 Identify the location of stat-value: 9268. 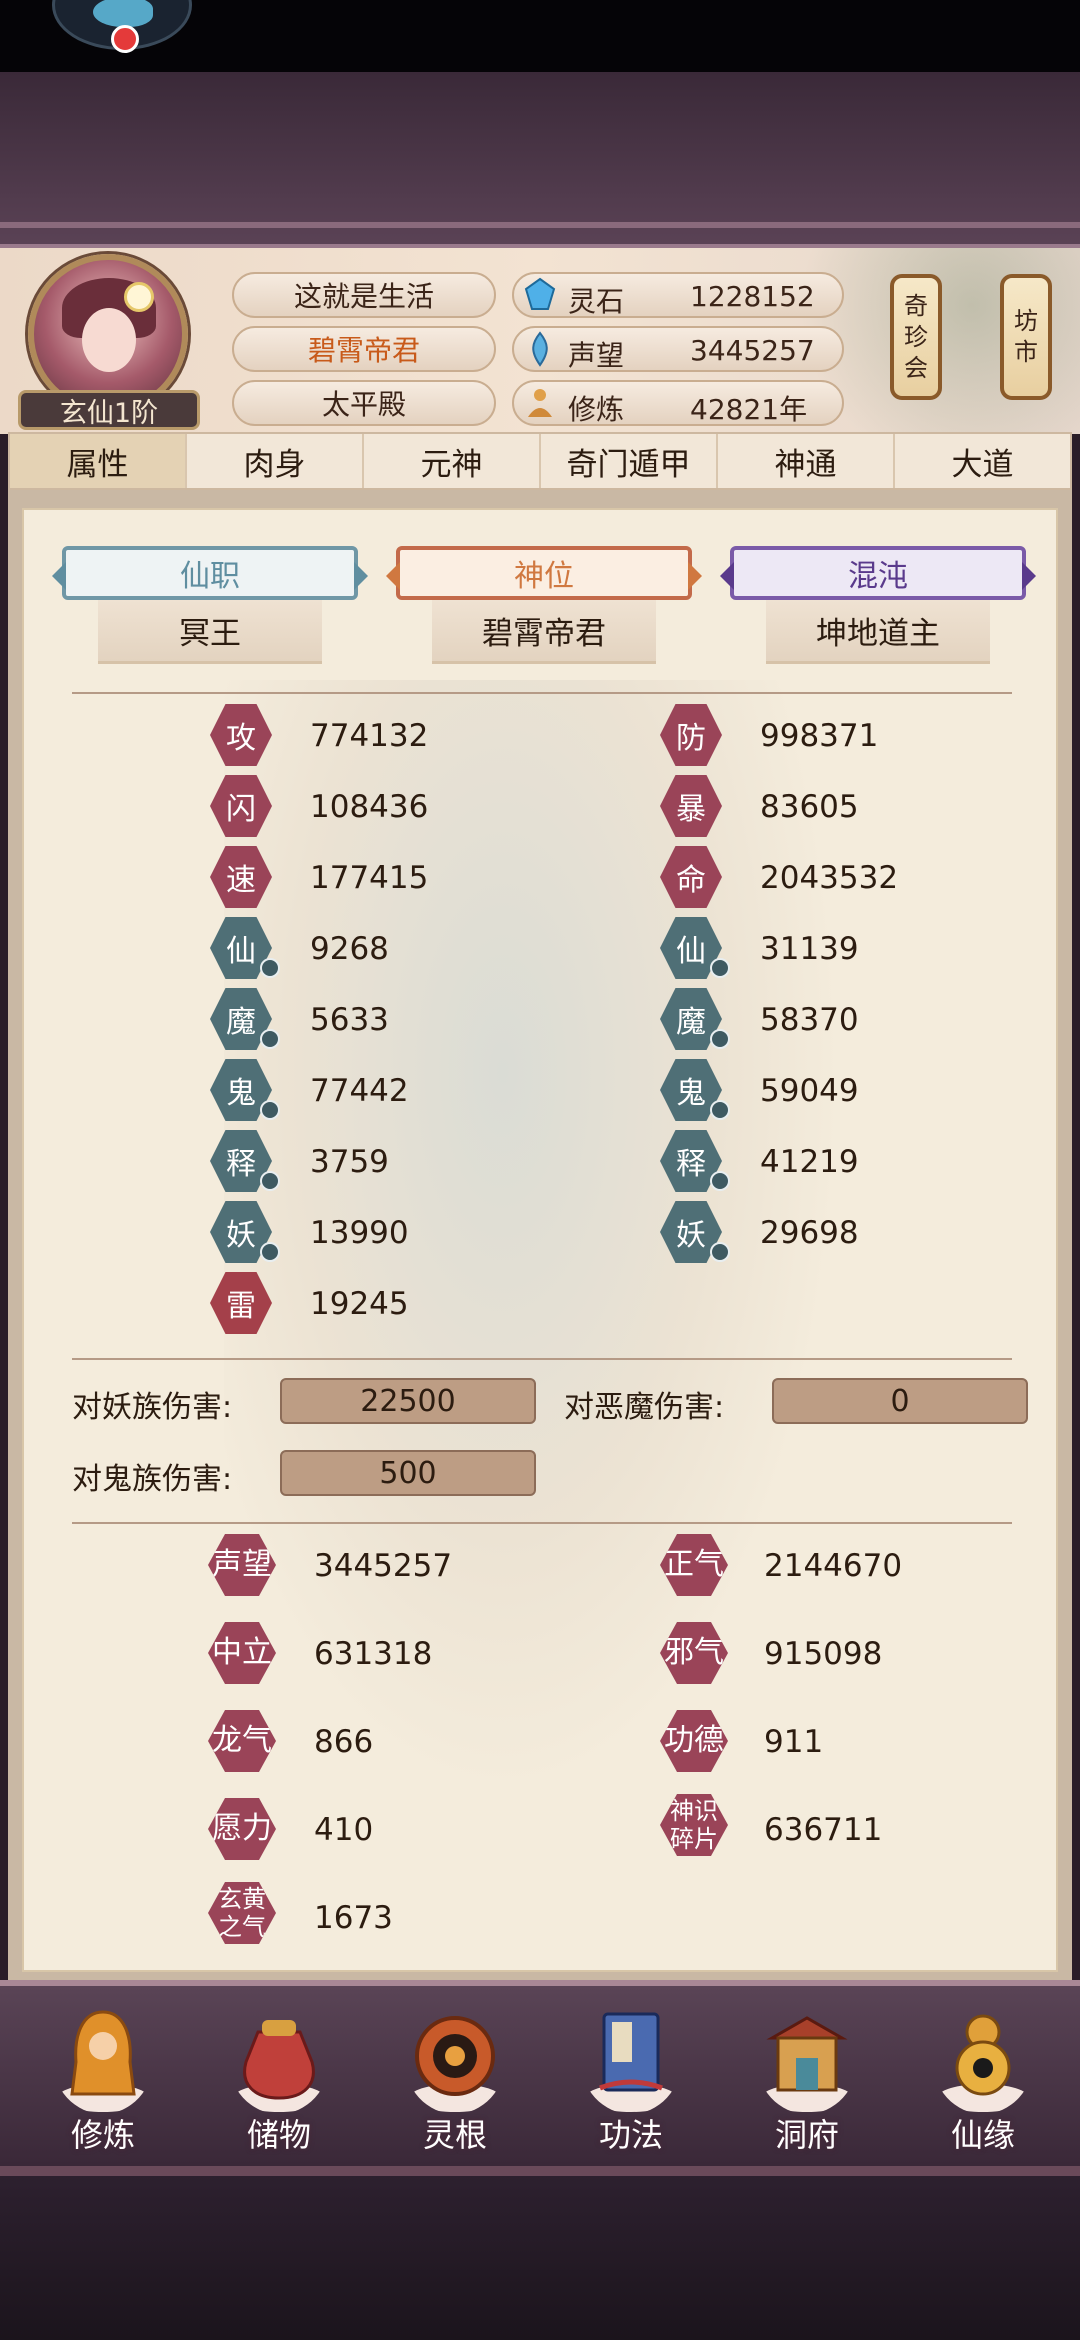
(349, 949).